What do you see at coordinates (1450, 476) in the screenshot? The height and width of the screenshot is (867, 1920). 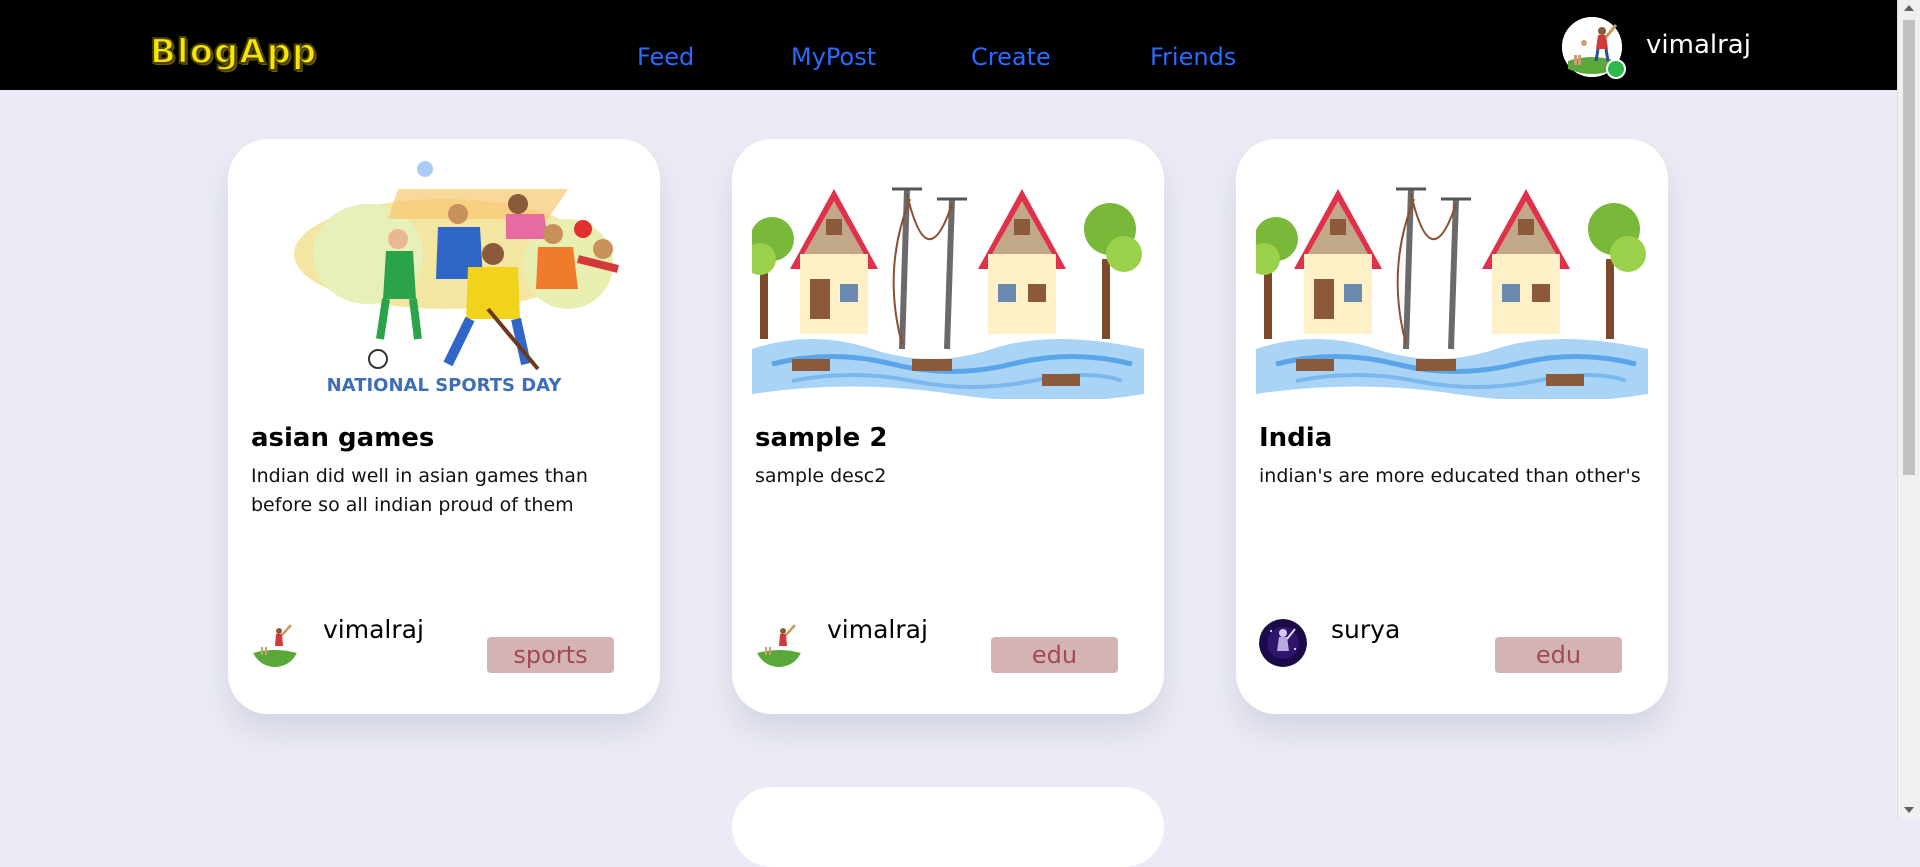 I see `post-description: indian's are more educated than other's` at bounding box center [1450, 476].